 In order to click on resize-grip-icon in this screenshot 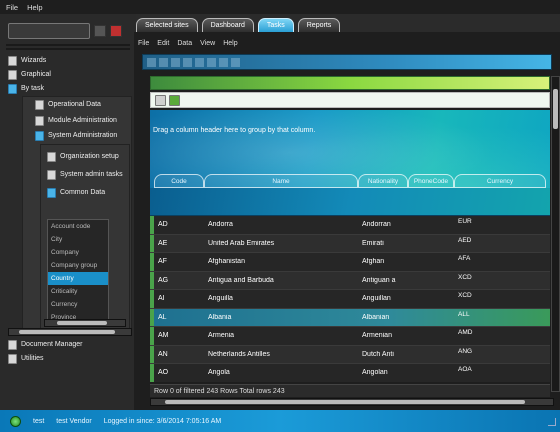, I will do `click(552, 422)`.